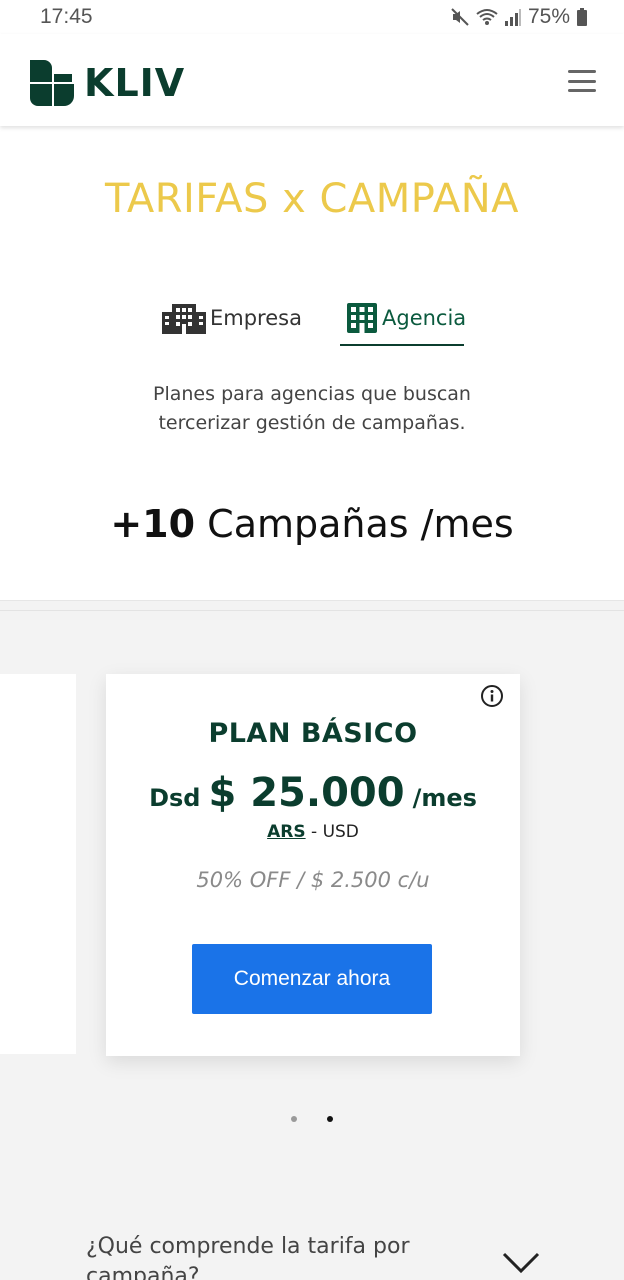 This screenshot has width=624, height=1280. I want to click on battery-percent: 75%, so click(548, 16).